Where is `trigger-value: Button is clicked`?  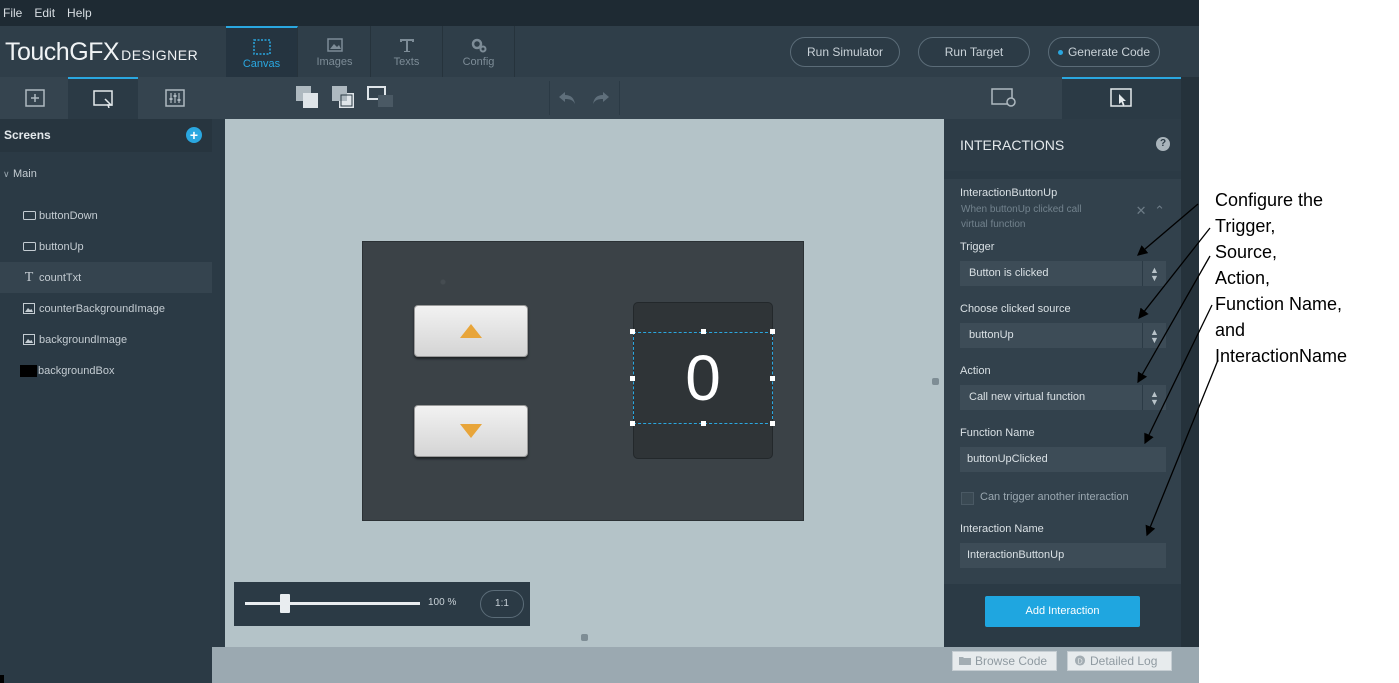 trigger-value: Button is clicked is located at coordinates (1009, 273).